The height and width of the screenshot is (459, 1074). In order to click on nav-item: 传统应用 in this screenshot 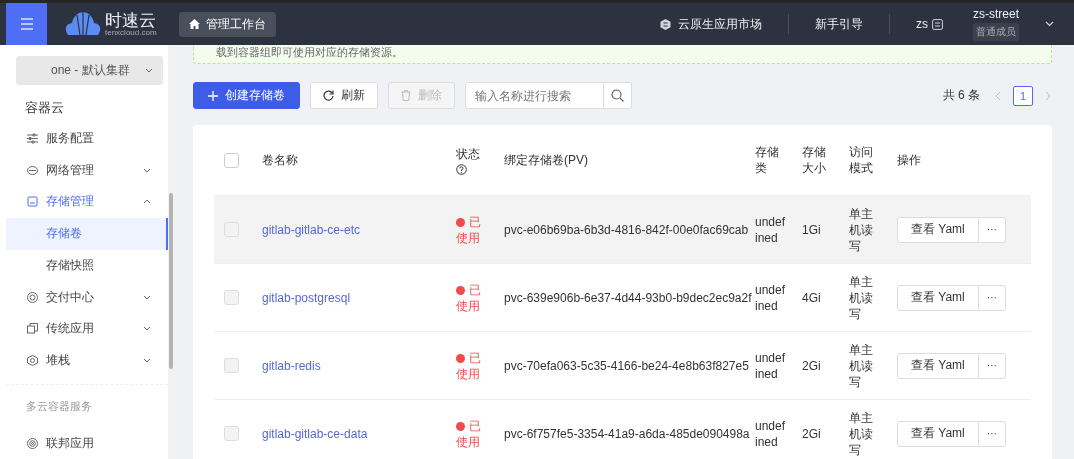, I will do `click(84, 328)`.